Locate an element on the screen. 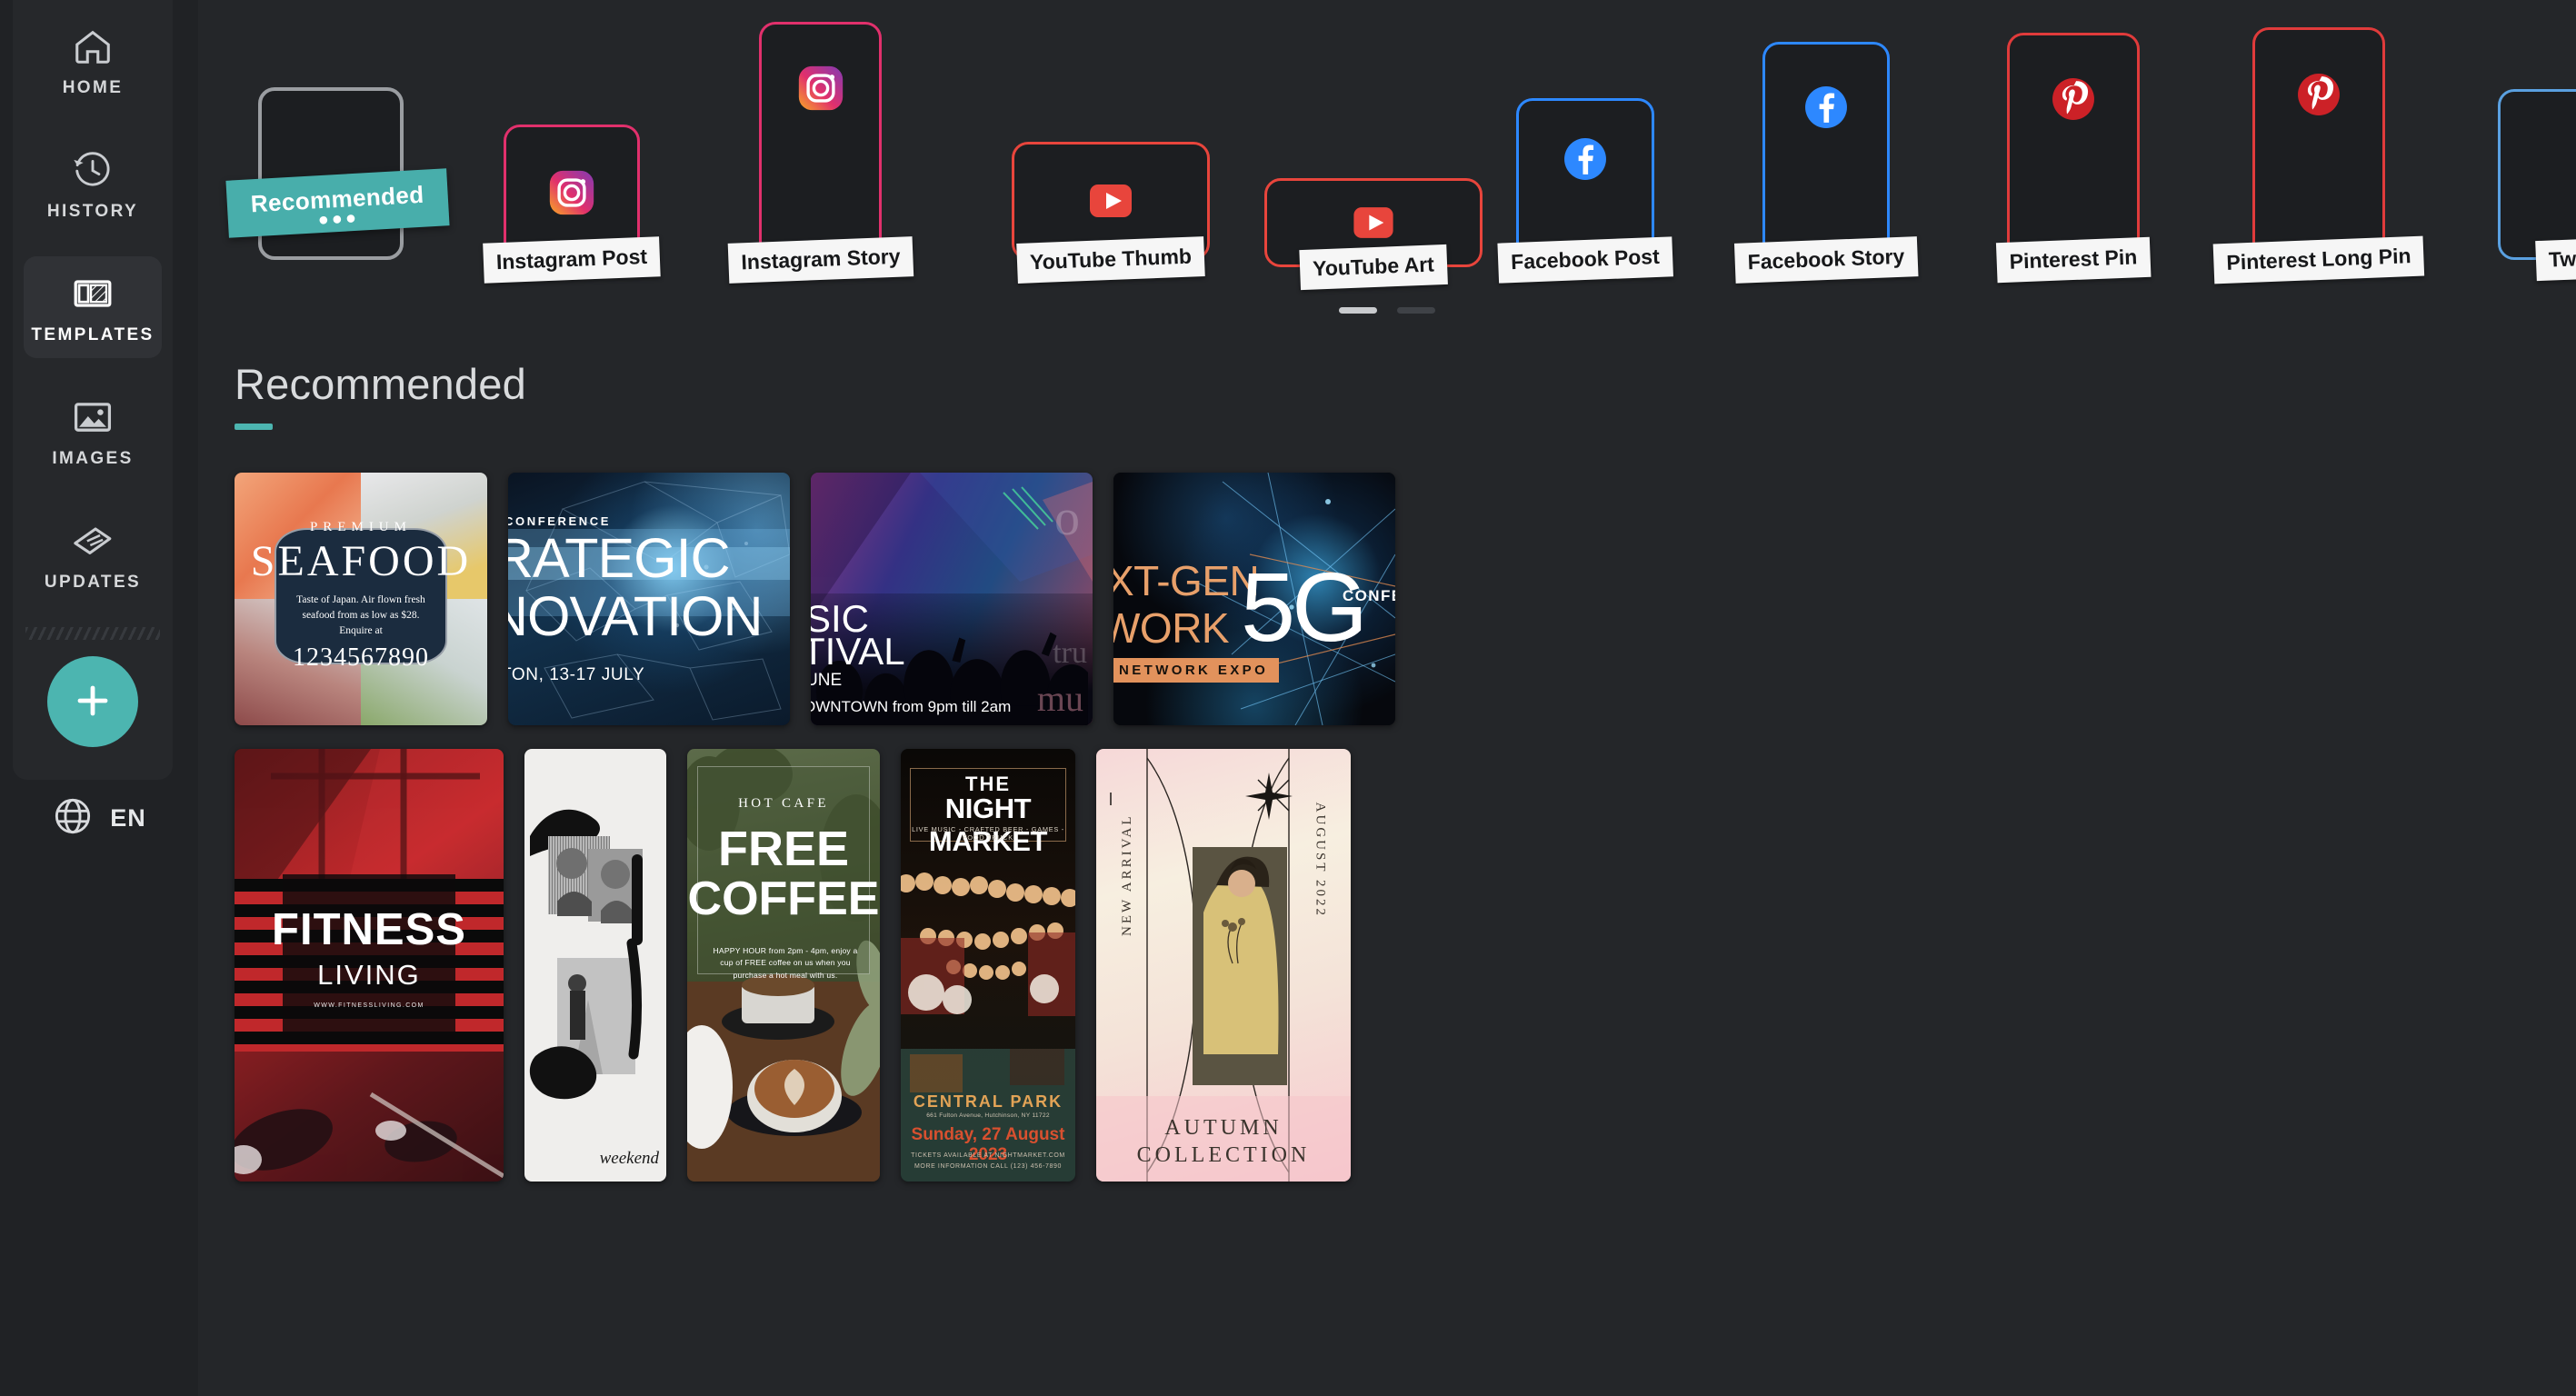  carousel-tile-recommended: Recommended ●●● is located at coordinates (337, 173).